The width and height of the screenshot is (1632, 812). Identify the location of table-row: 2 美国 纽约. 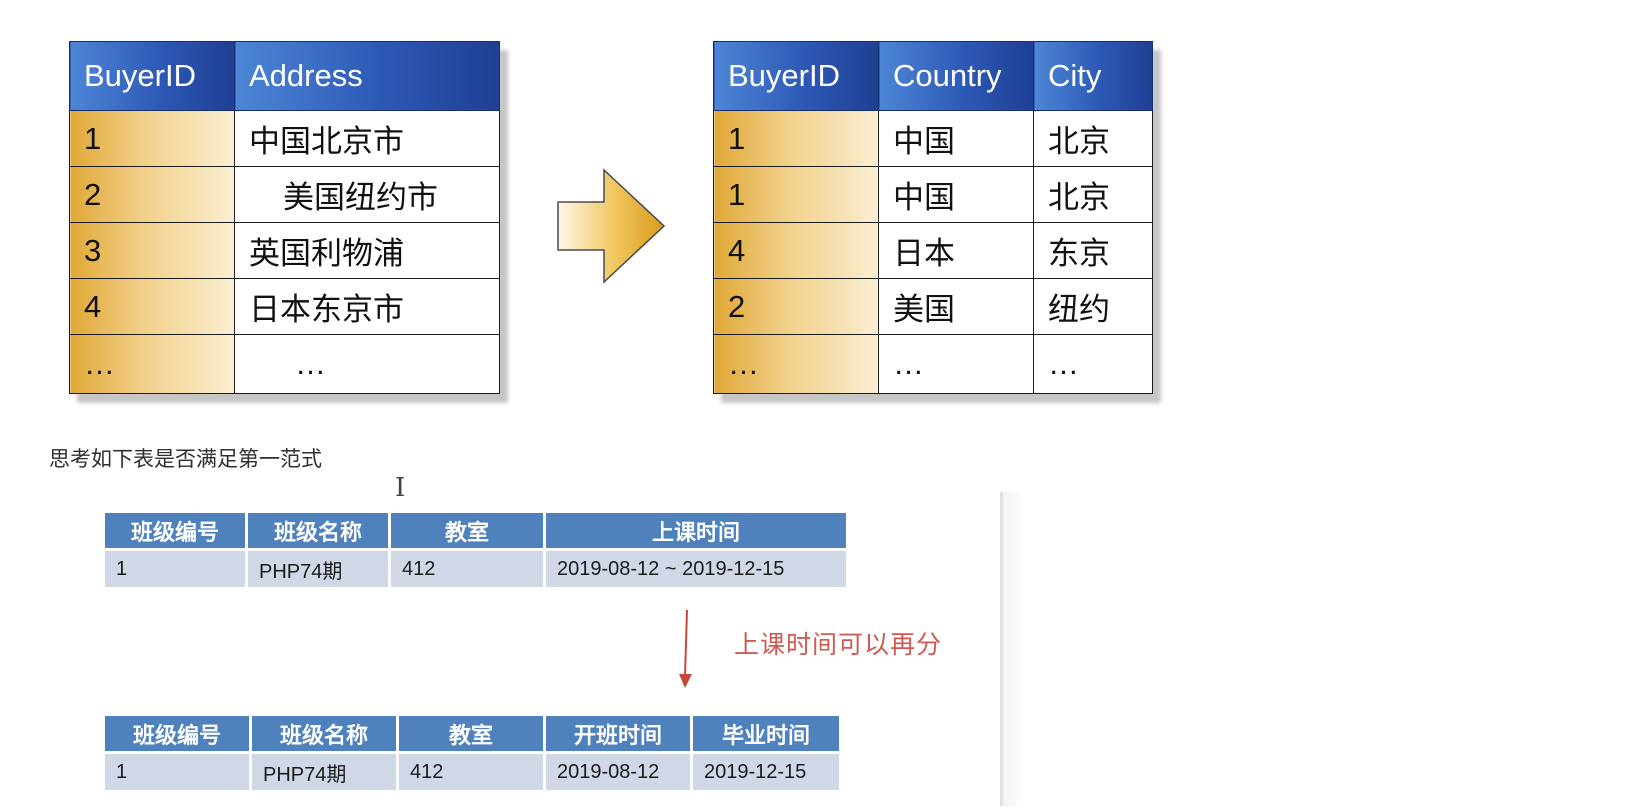
(933, 306).